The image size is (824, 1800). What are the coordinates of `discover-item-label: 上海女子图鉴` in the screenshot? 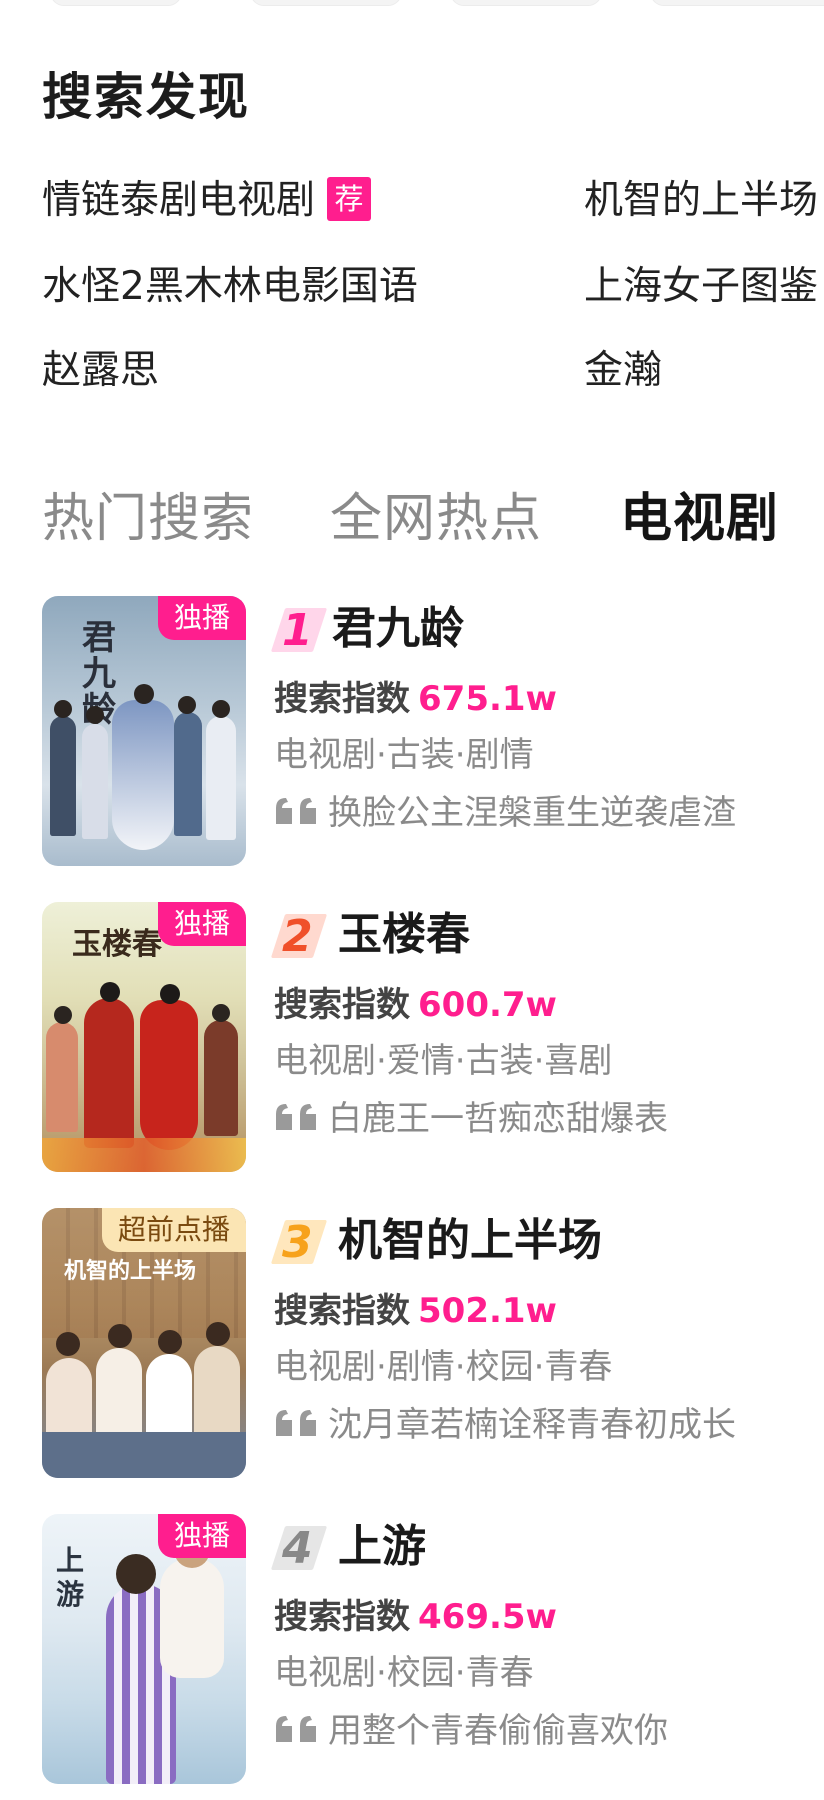 It's located at (701, 286).